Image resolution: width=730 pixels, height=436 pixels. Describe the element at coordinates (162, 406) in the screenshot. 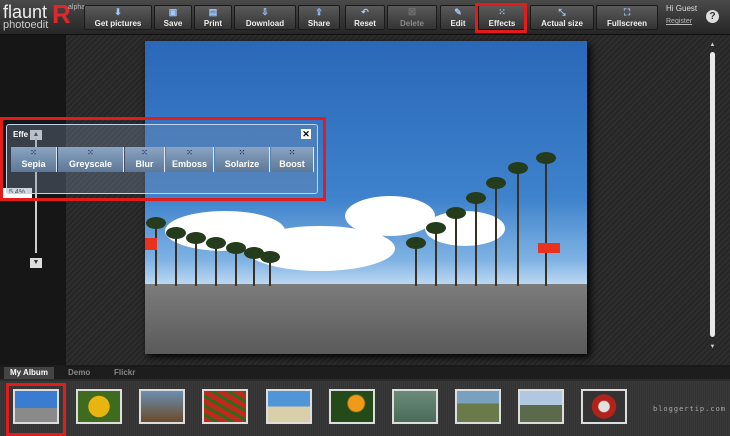

I see `thumbnail-bench-scene` at that location.